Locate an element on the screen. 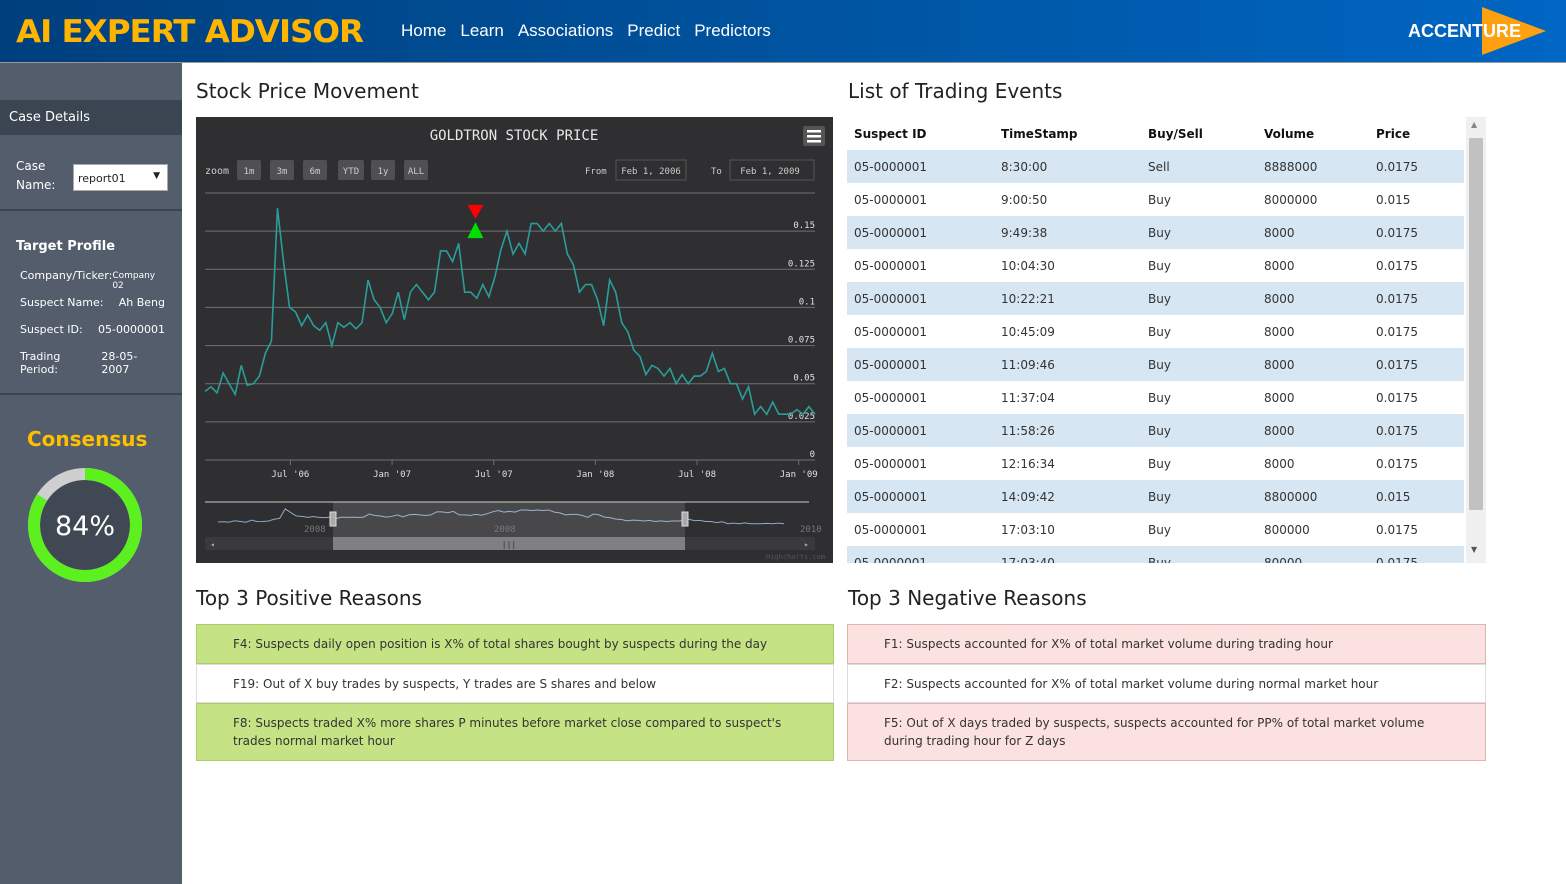 Image resolution: width=1566 pixels, height=884 pixels. col-buy-sell: Buy/Sell is located at coordinates (1199, 134).